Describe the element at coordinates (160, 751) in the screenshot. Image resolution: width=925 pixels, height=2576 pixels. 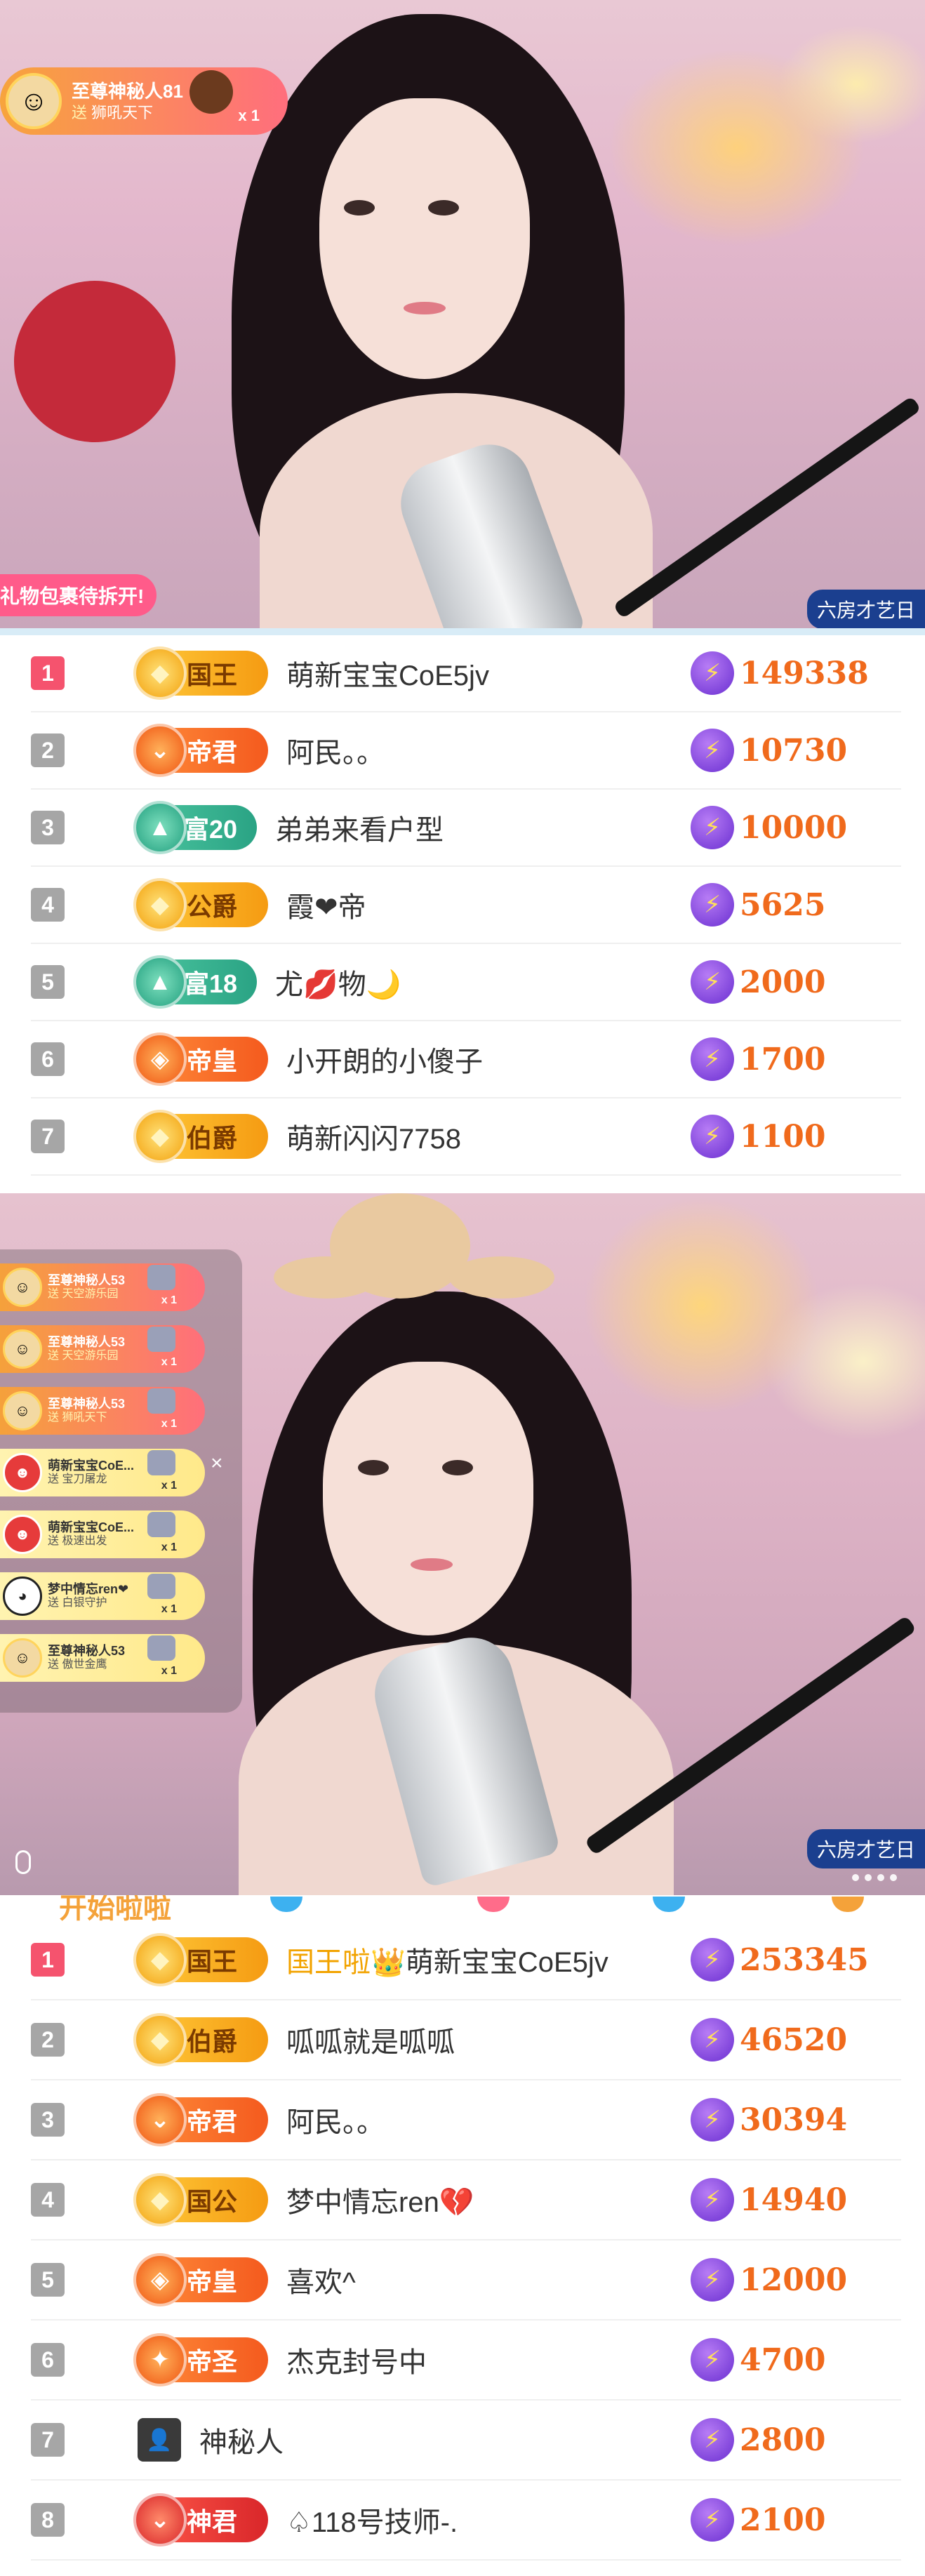
I see `badge-emblem-icon: ⌄` at that location.